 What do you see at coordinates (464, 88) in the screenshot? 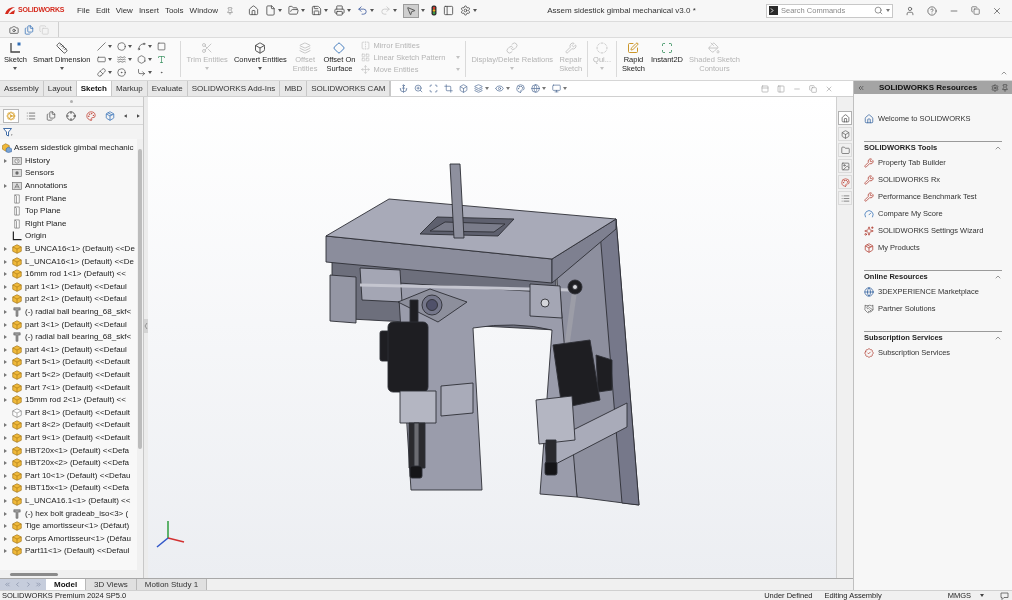
I see `cube-icon` at bounding box center [464, 88].